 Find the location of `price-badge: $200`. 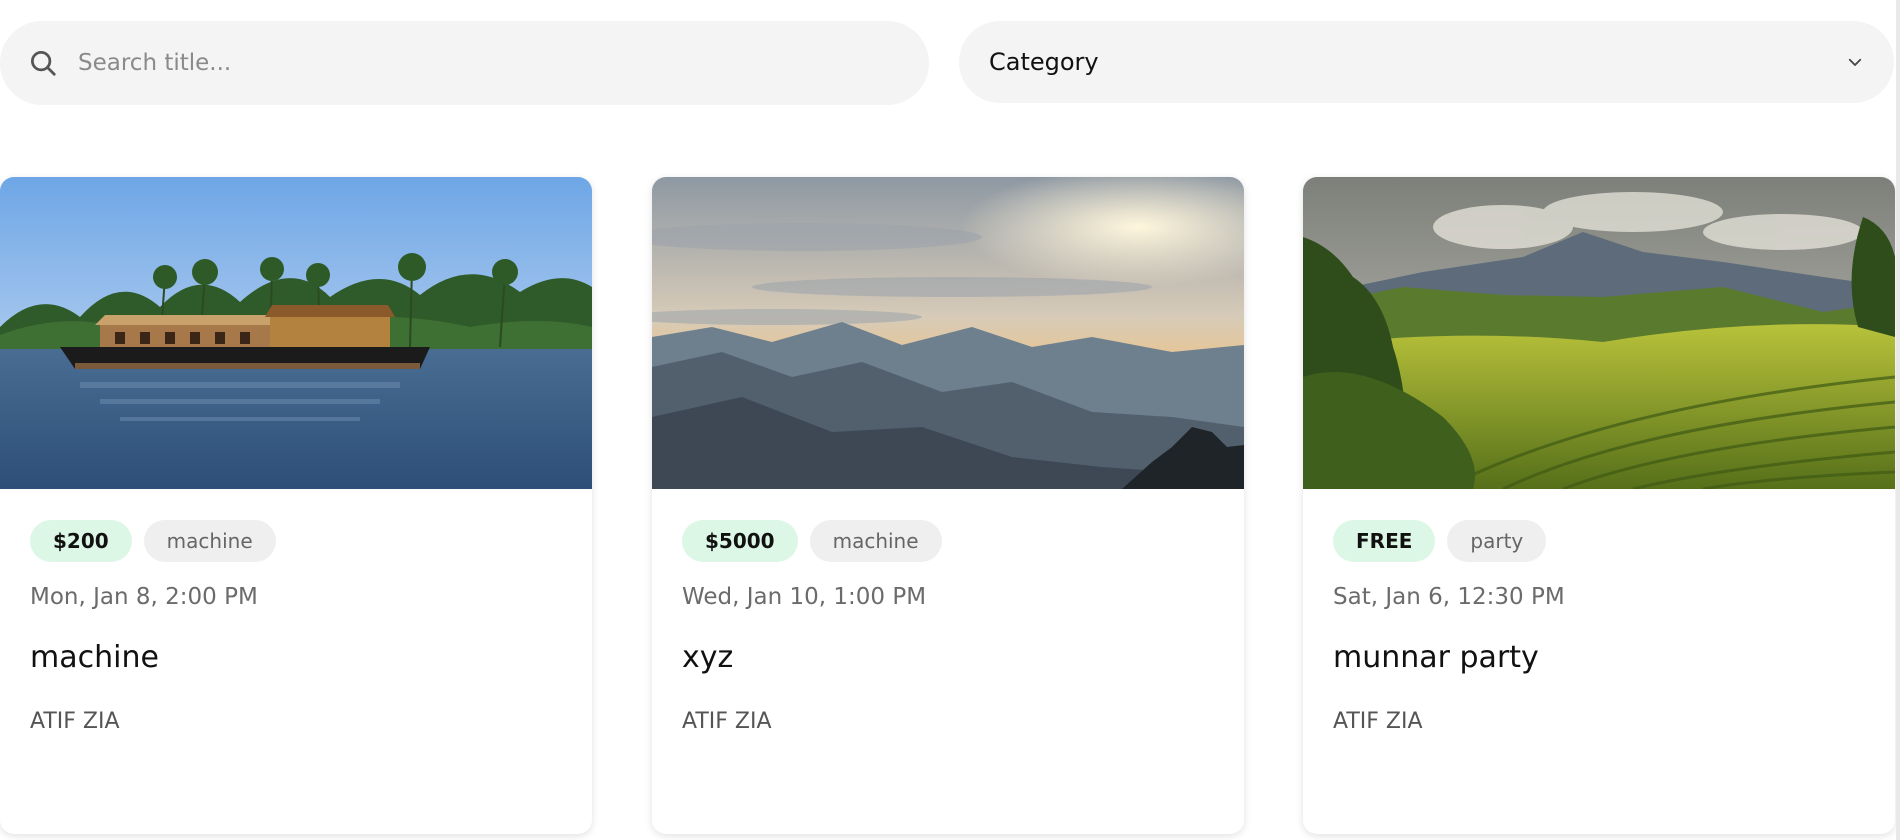

price-badge: $200 is located at coordinates (81, 541).